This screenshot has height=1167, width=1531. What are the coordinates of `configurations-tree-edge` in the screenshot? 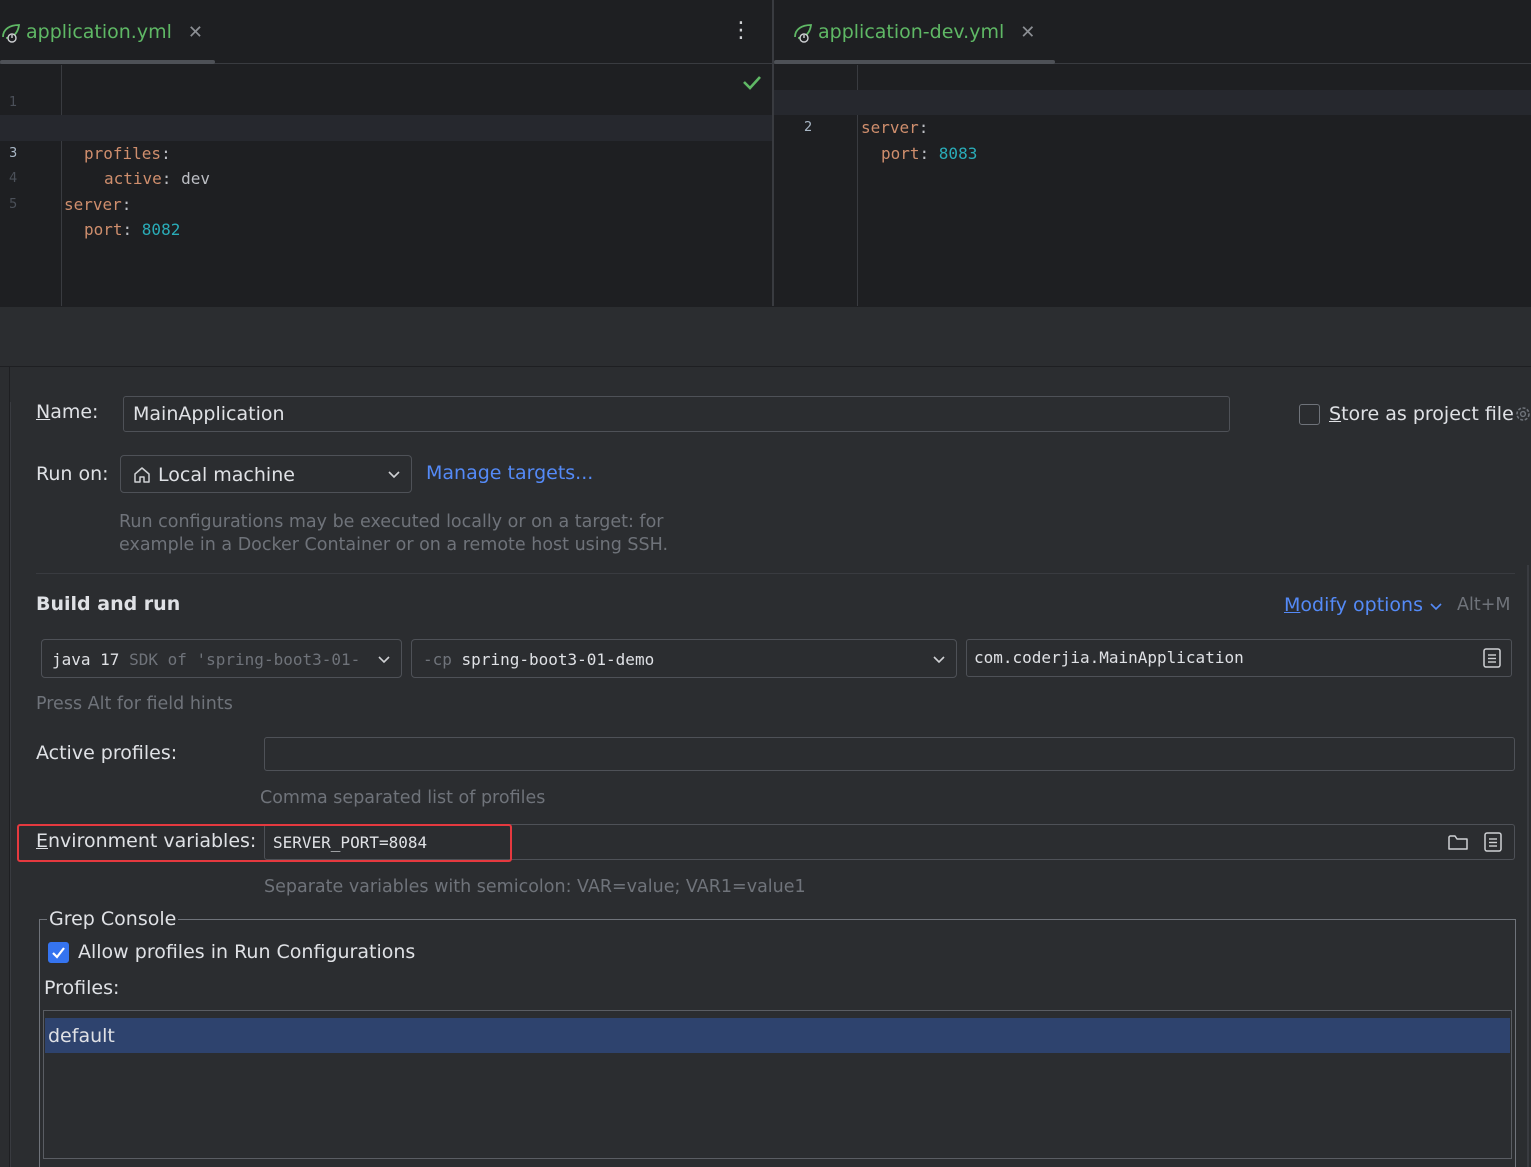 It's located at (5, 767).